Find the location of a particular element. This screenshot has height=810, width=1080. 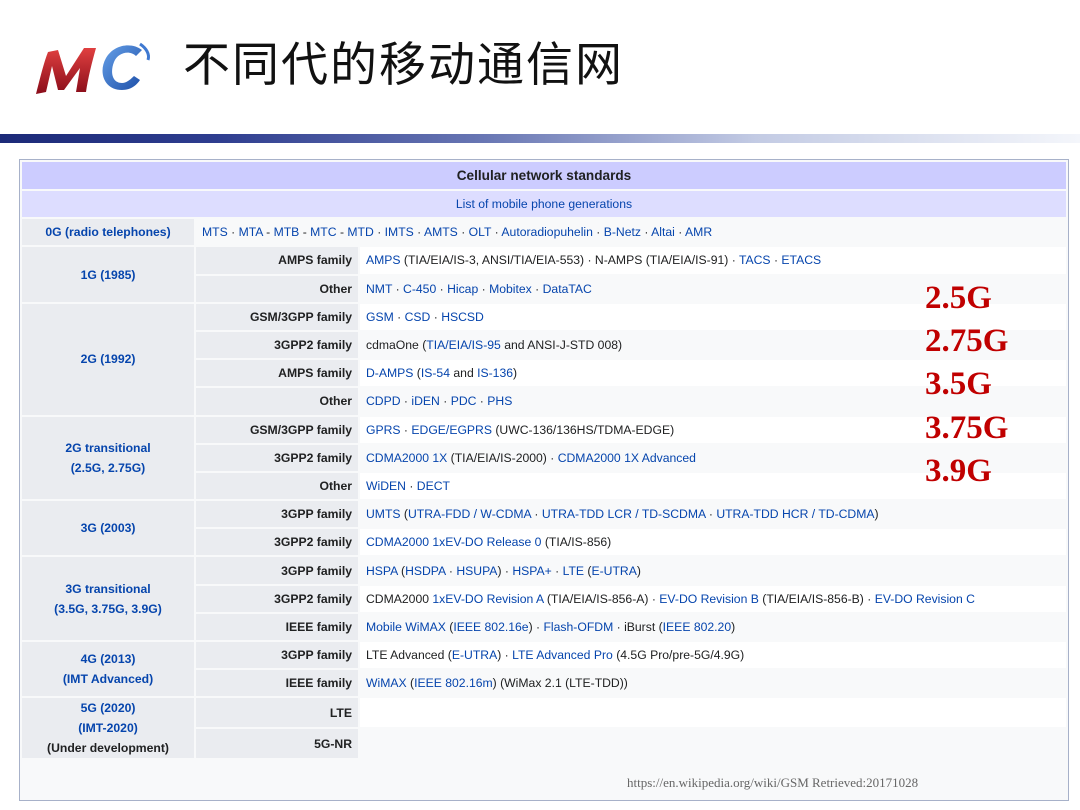

standard-link: IEEE 802.20 is located at coordinates (697, 627).